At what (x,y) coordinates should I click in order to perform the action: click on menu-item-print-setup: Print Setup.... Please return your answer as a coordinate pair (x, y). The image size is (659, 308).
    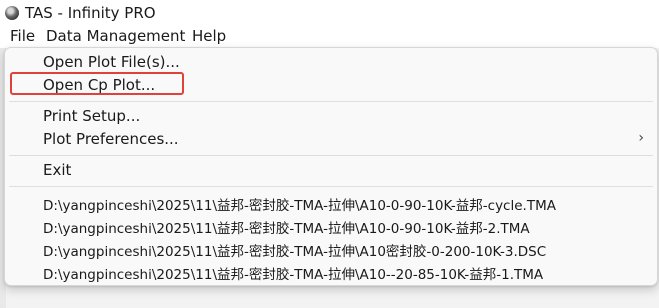
    Looking at the image, I should click on (331, 116).